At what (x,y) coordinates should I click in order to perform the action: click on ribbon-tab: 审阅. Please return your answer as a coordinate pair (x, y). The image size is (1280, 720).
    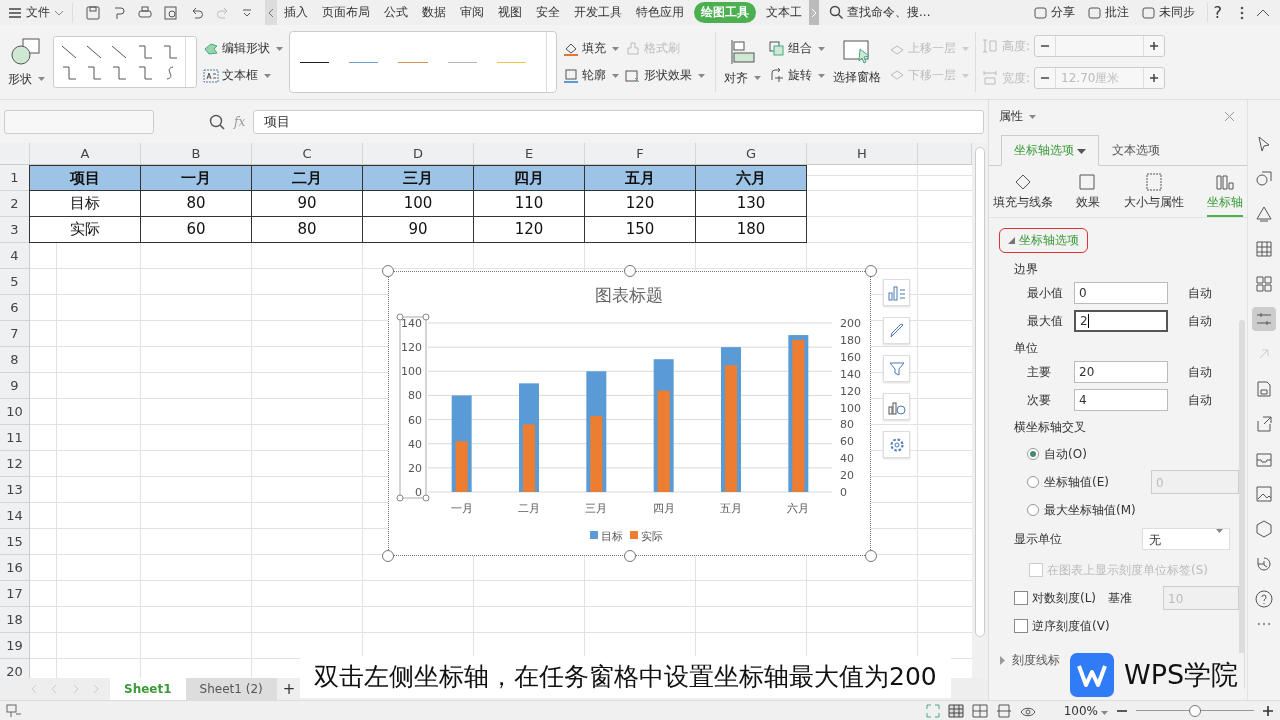
    Looking at the image, I should click on (472, 12).